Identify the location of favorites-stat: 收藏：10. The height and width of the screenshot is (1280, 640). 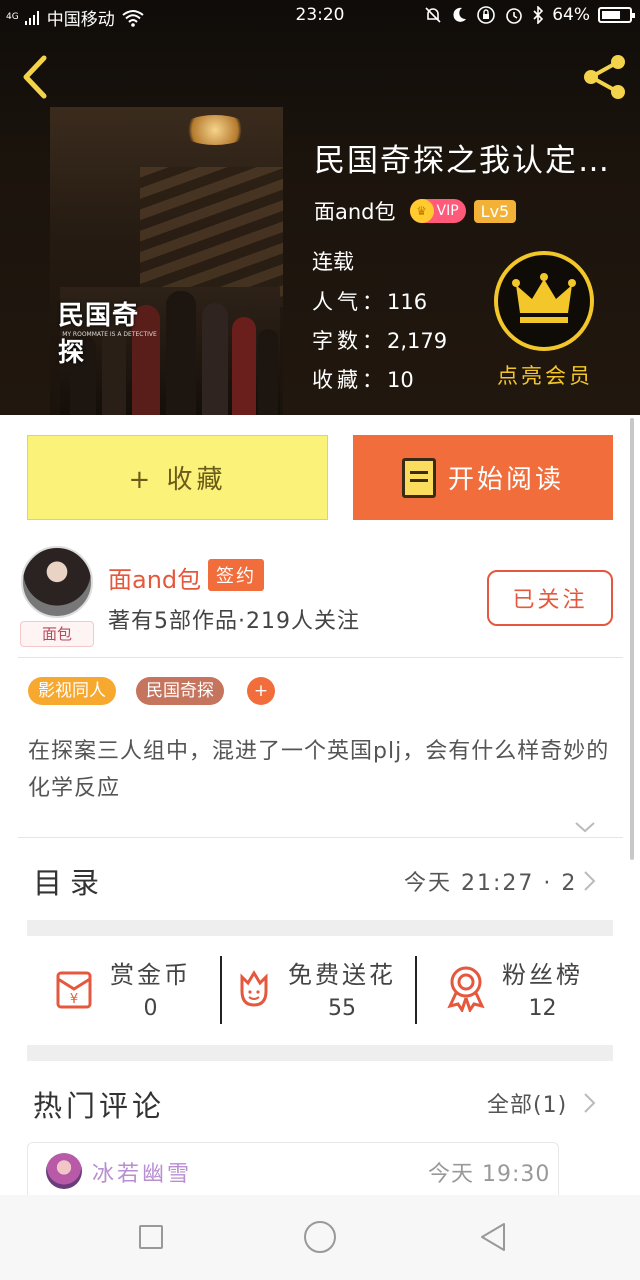
(363, 379).